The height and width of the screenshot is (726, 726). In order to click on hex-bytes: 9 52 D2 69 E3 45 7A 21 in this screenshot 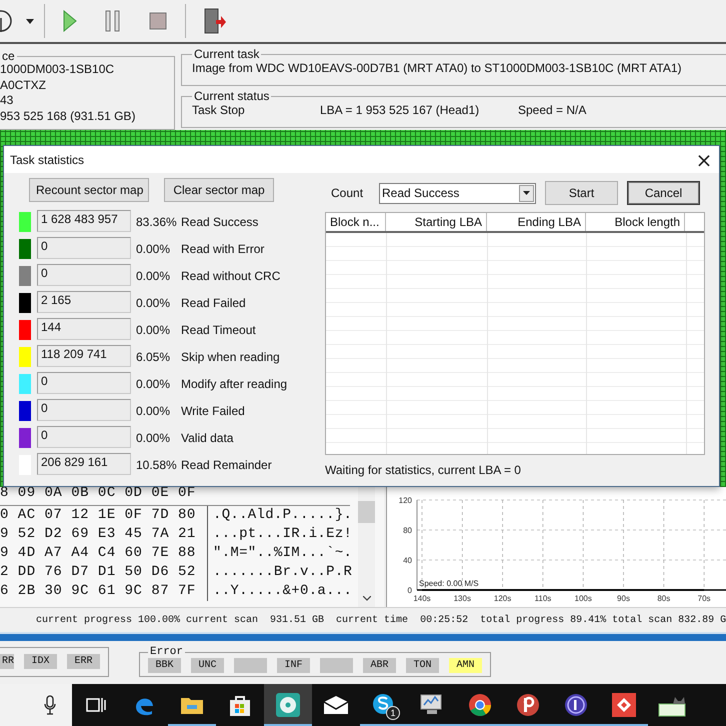, I will do `click(104, 534)`.